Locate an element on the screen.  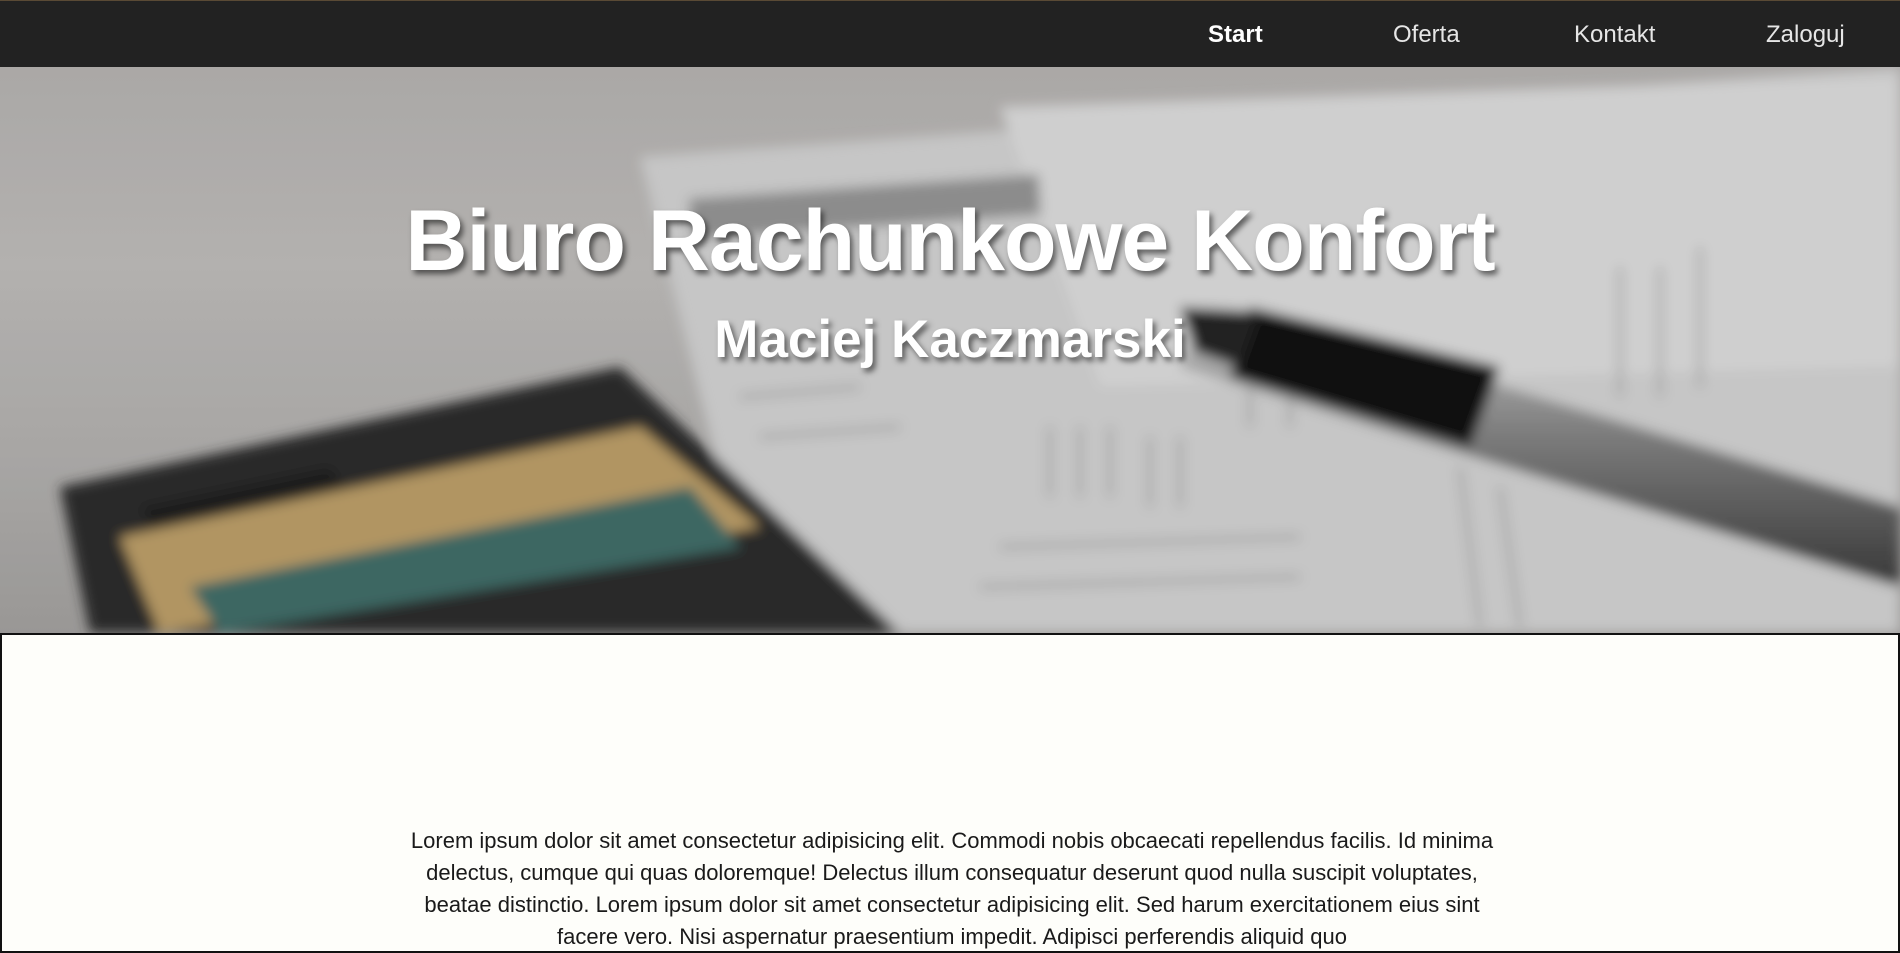
nav-link-kontakt: Kontakt is located at coordinates (1614, 34).